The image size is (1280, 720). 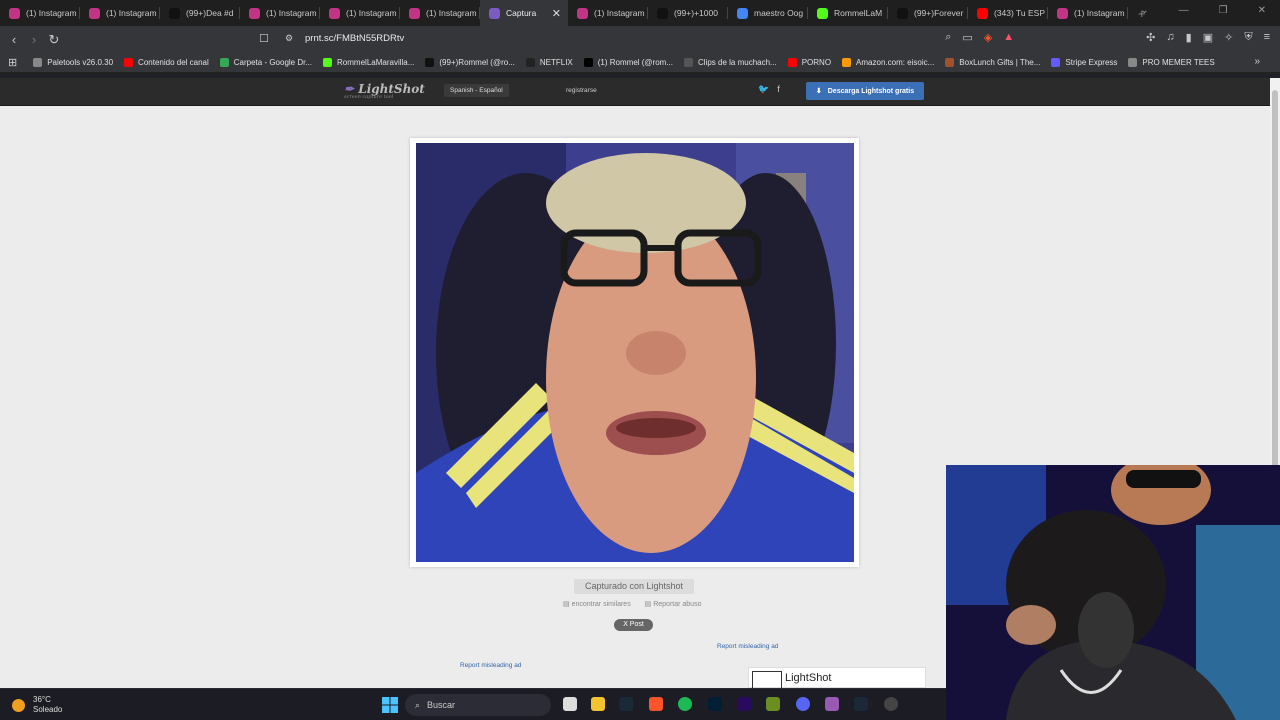 I want to click on zoom-icon: ⌕, so click(x=948, y=37).